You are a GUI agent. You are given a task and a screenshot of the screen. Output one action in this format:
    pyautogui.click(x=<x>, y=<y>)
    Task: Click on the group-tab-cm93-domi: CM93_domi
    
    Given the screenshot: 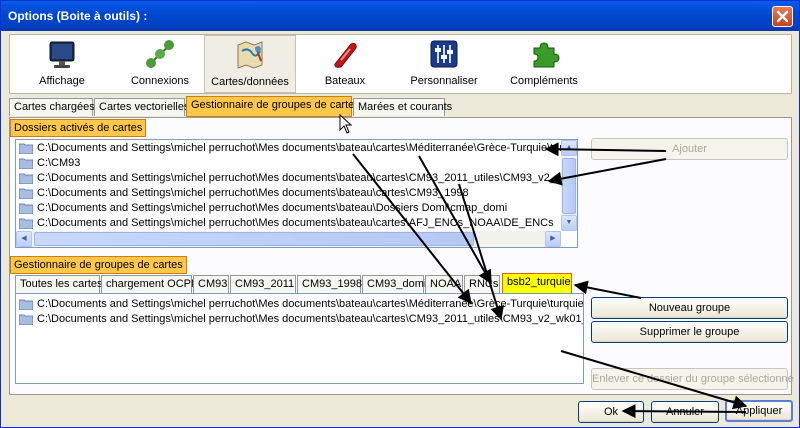 What is the action you would take?
    pyautogui.click(x=394, y=284)
    